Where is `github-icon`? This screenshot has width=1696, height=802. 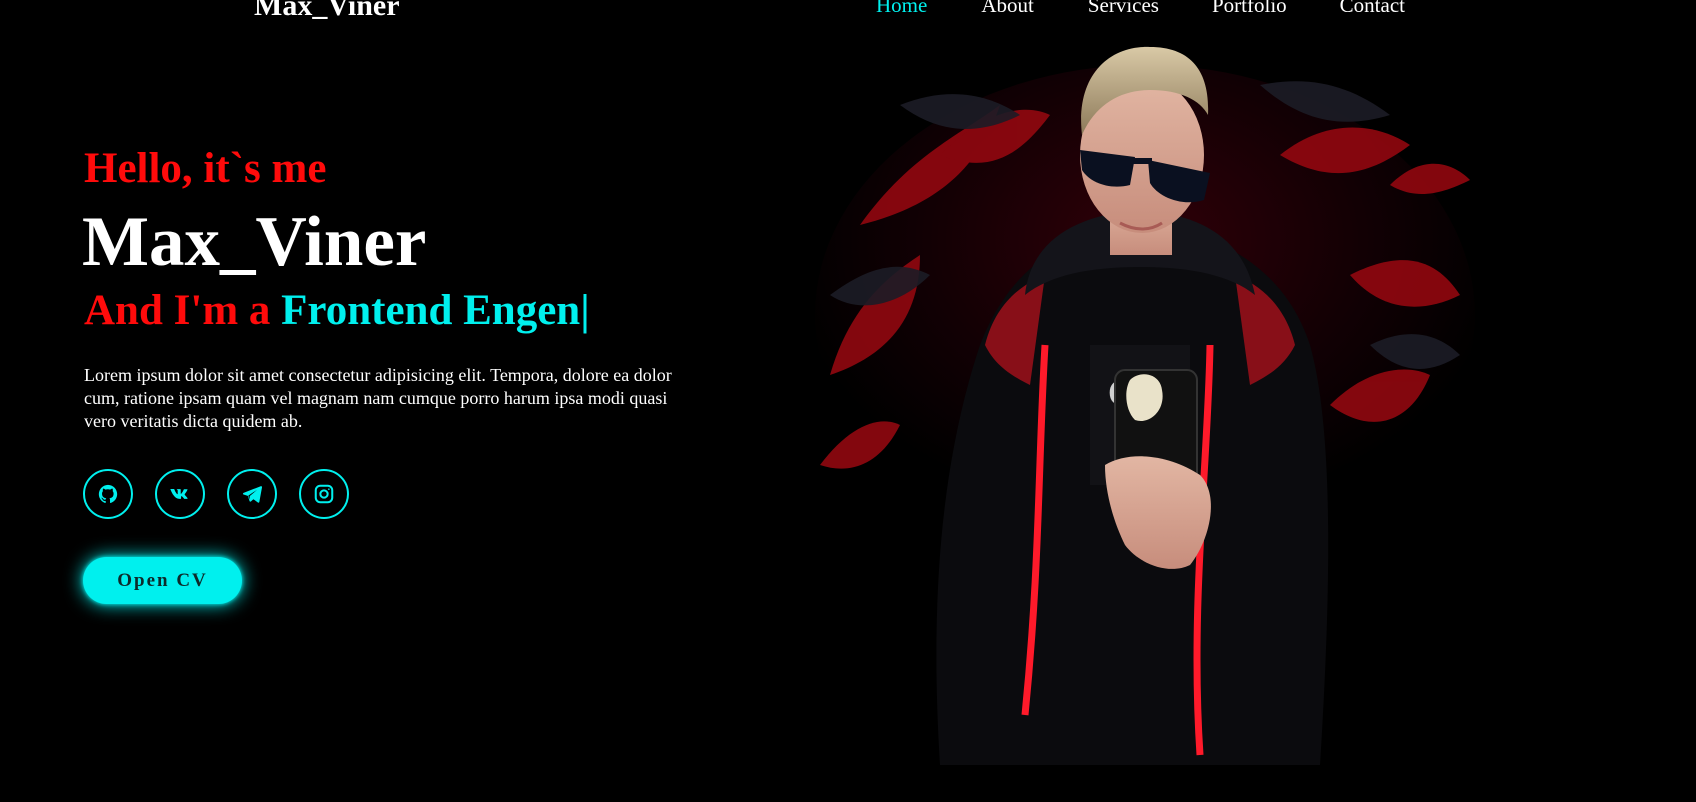
github-icon is located at coordinates (108, 494).